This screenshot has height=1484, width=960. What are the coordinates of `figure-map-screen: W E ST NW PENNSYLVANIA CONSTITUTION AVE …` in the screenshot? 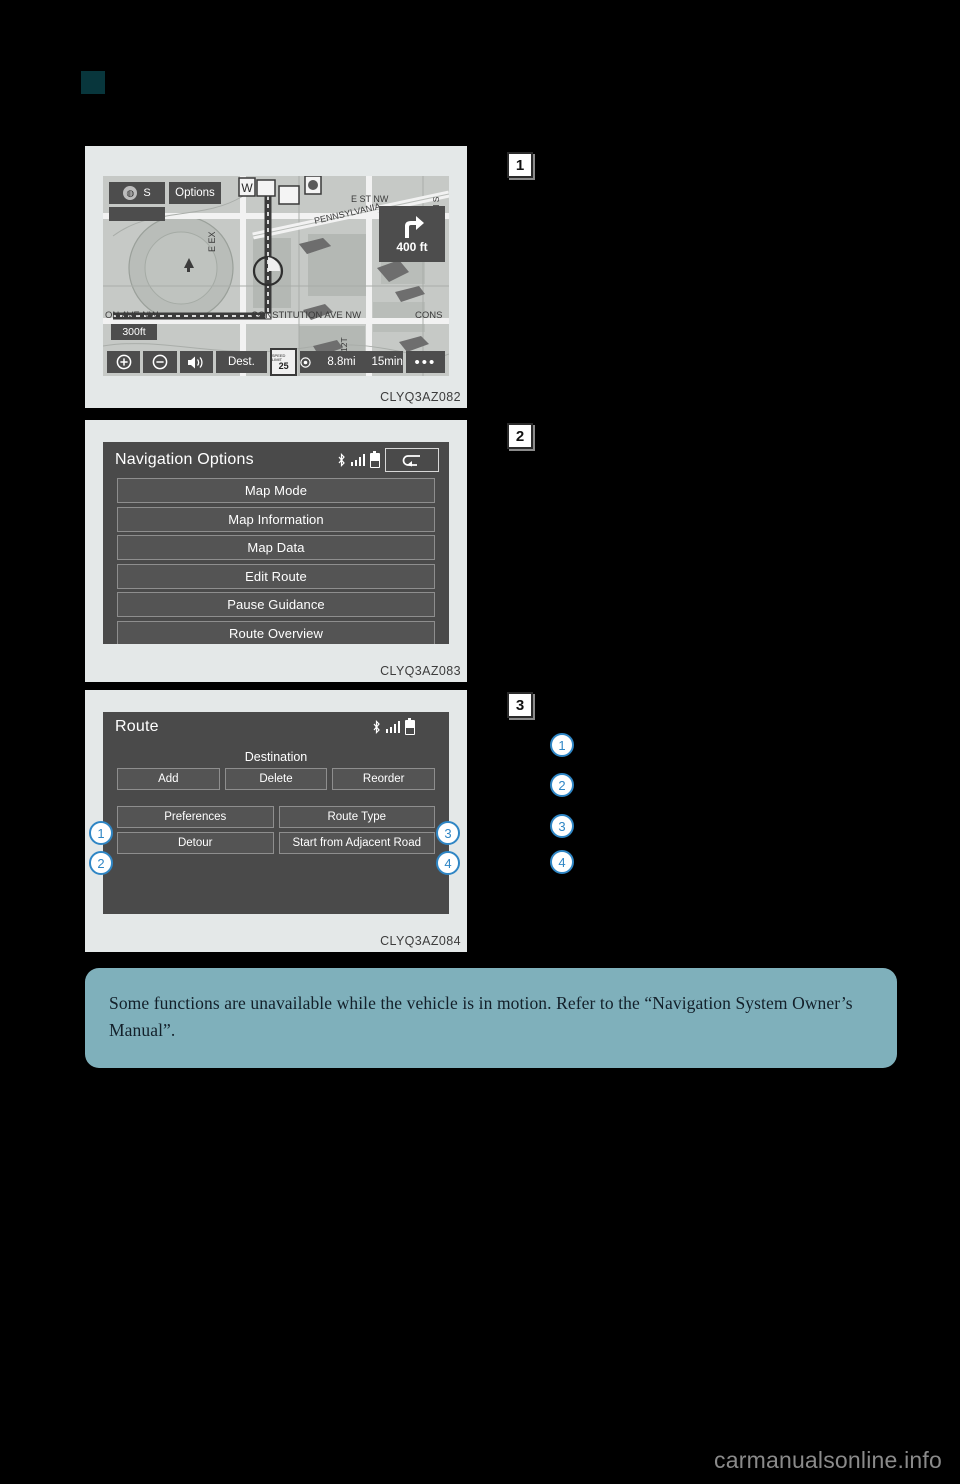 It's located at (276, 277).